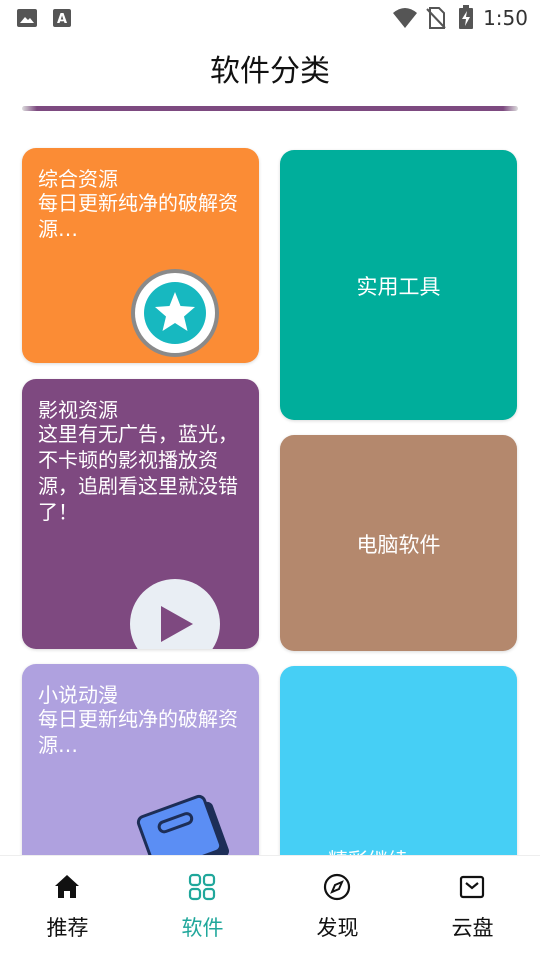  I want to click on bottom-navigation: 推荐 软件 发现 云盘, so click(270, 908).